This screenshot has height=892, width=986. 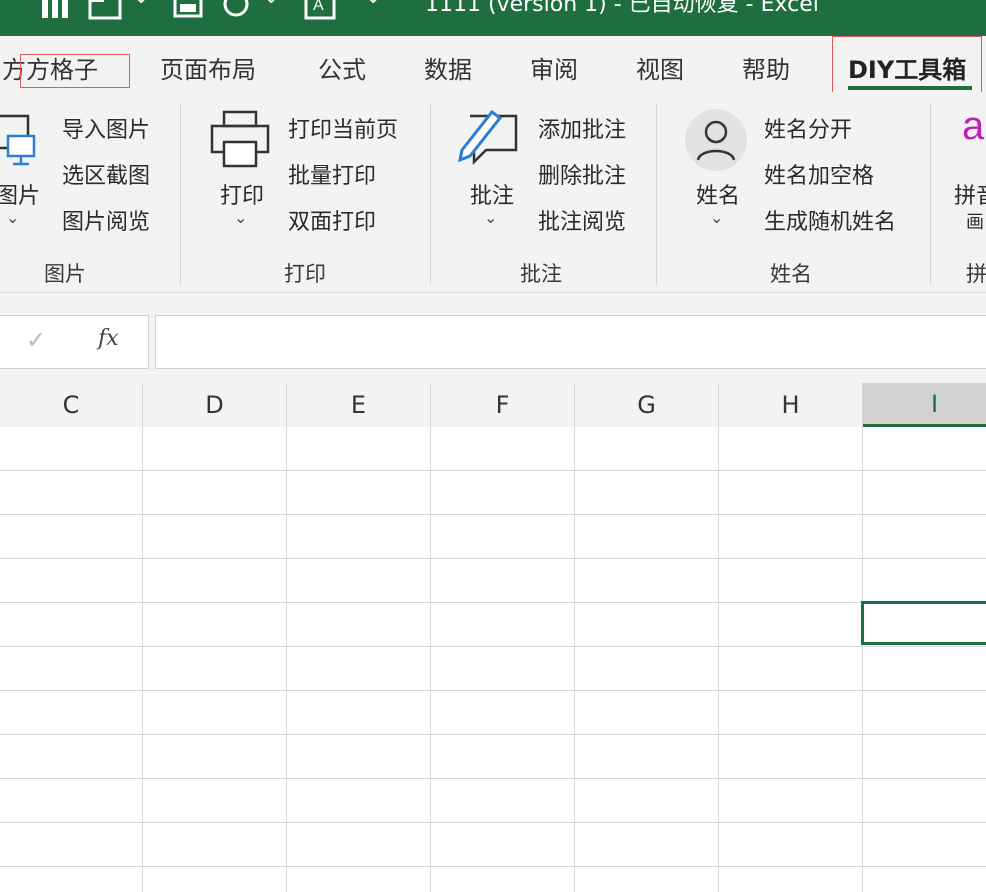 I want to click on column-header-c: C, so click(x=71, y=405).